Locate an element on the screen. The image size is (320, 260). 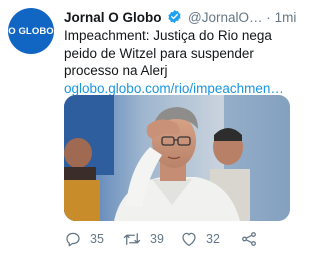
avatar: O GLOBO is located at coordinates (31, 31).